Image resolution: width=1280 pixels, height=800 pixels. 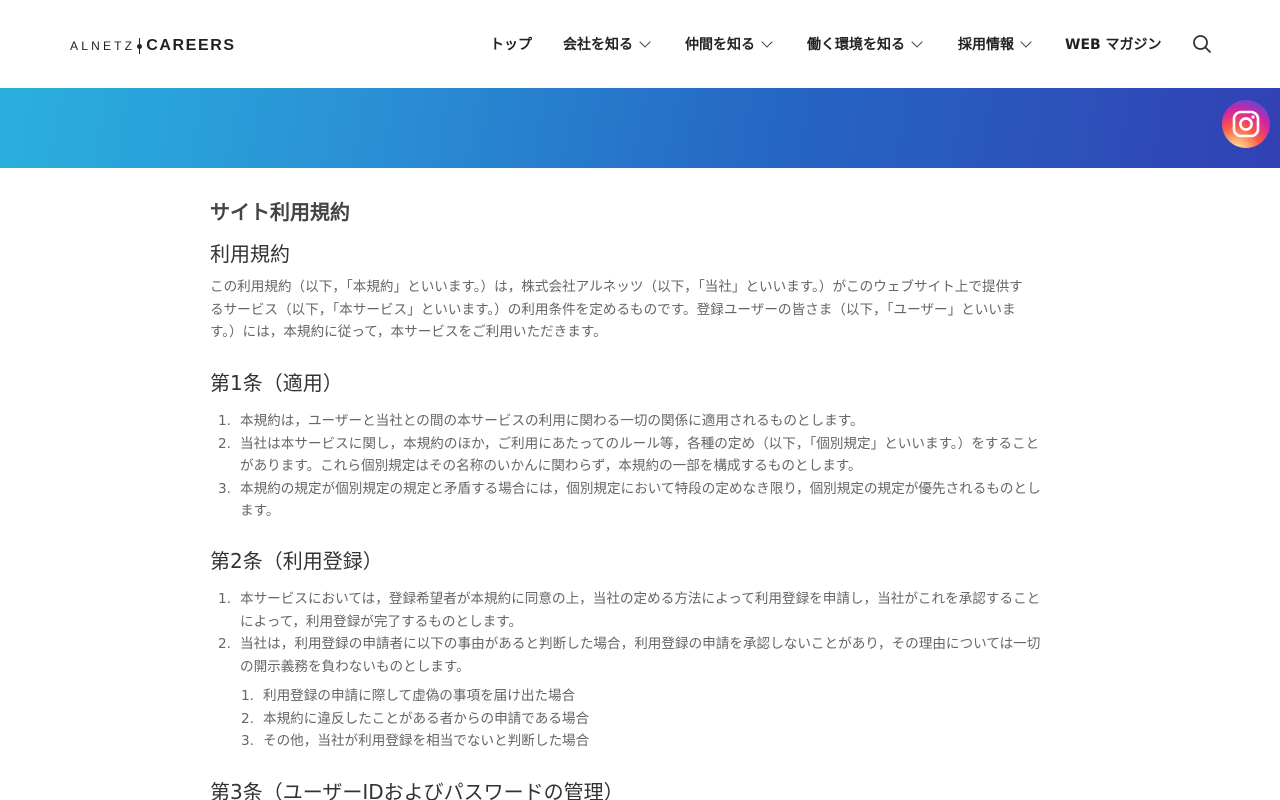 I want to click on nav-label: 採用情報, so click(x=986, y=45).